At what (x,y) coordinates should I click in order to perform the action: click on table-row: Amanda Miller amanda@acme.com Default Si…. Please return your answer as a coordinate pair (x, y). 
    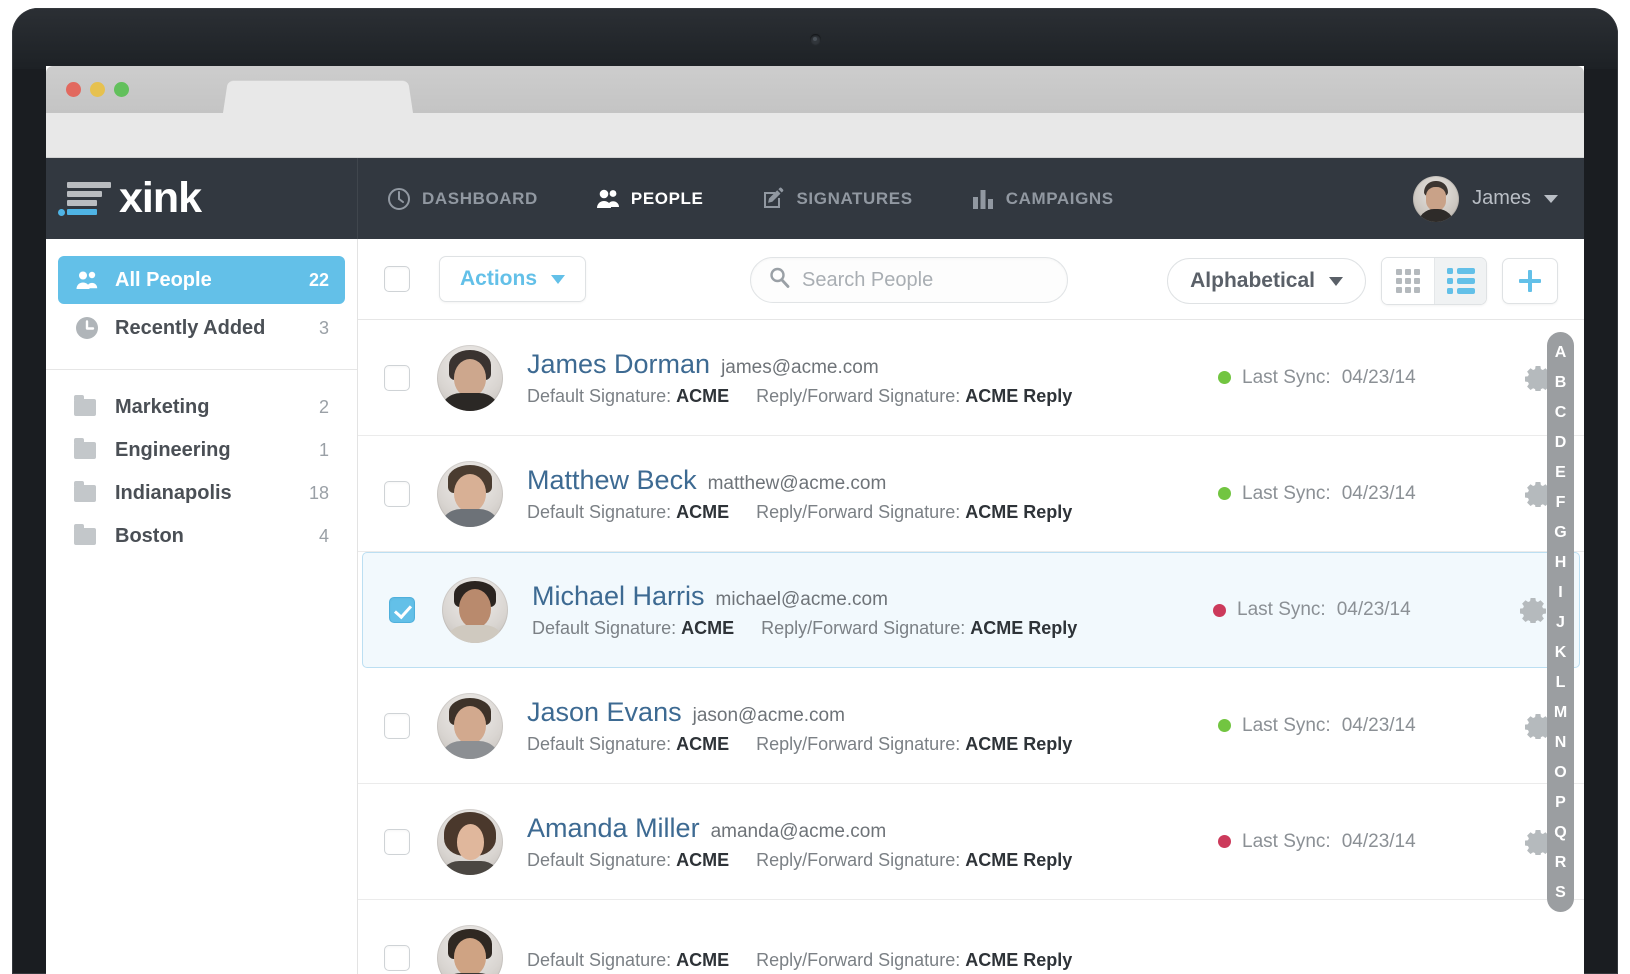
    Looking at the image, I should click on (971, 842).